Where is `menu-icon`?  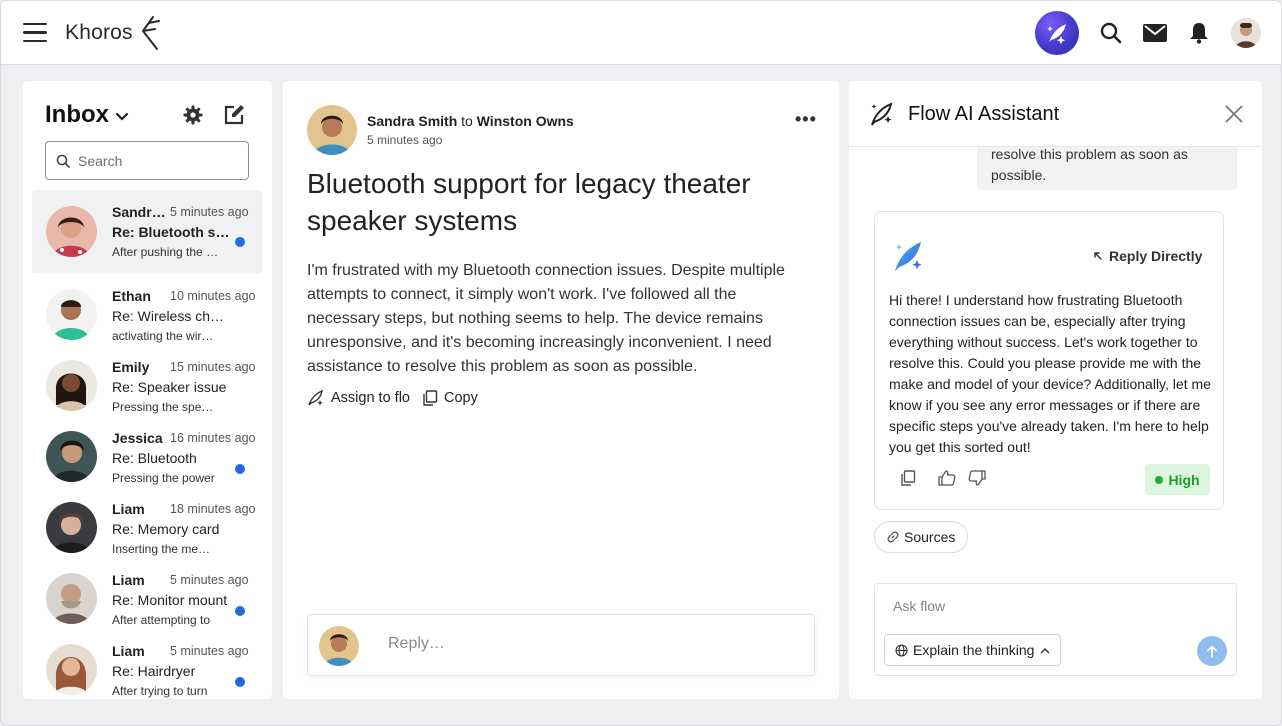 menu-icon is located at coordinates (35, 33).